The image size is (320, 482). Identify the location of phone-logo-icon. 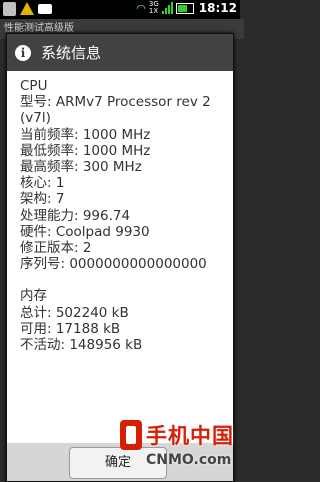
(131, 435).